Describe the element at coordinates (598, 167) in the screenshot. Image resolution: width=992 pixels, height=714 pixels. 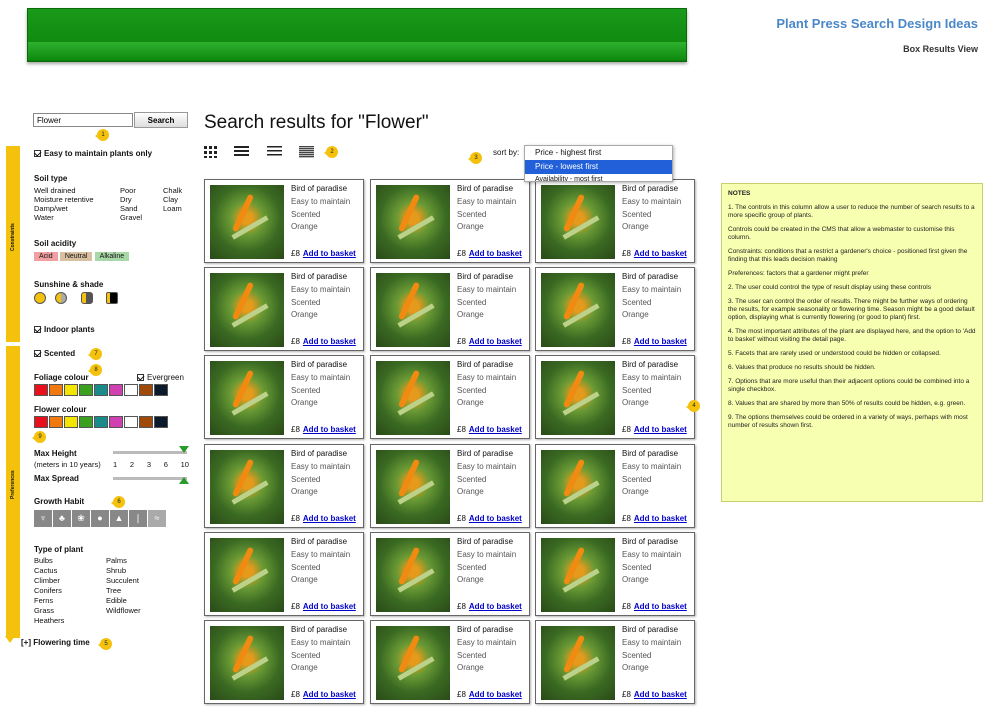
I see `sort-option-lowest: Price - lowest first` at that location.